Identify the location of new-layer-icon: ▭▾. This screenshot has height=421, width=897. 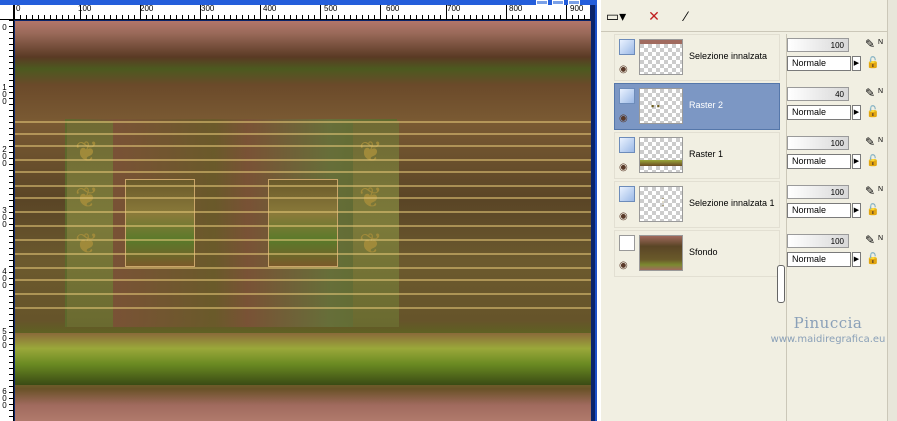
(616, 16).